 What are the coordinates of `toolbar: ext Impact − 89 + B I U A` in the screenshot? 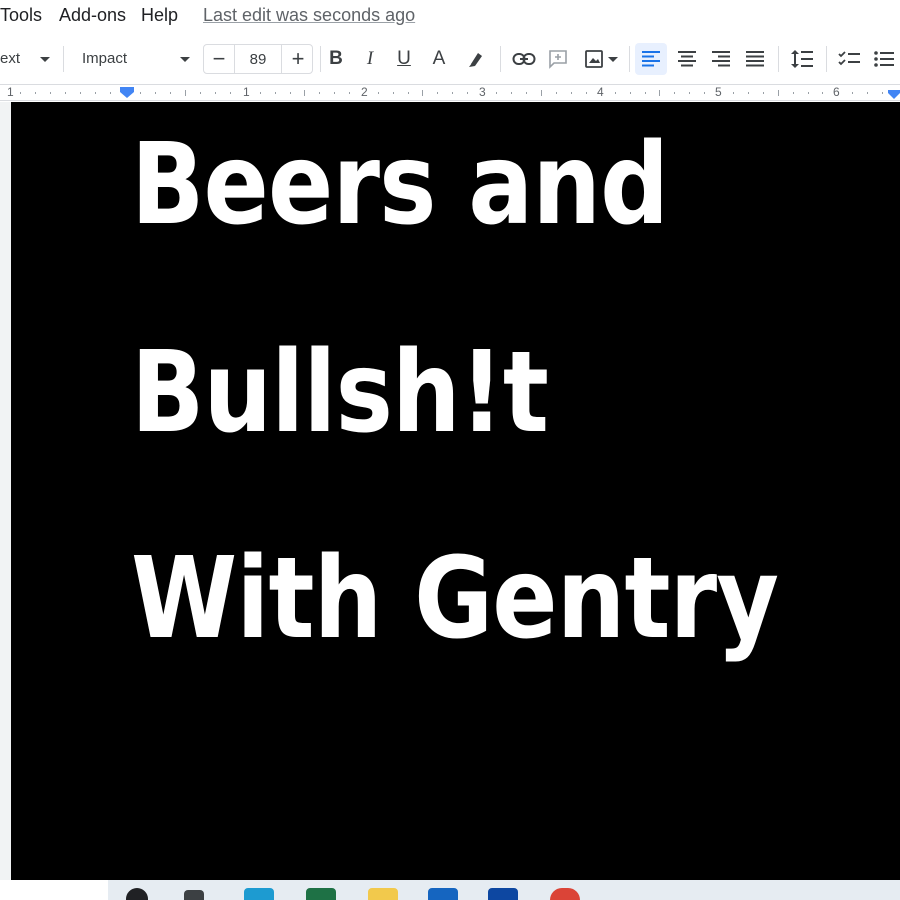 It's located at (450, 59).